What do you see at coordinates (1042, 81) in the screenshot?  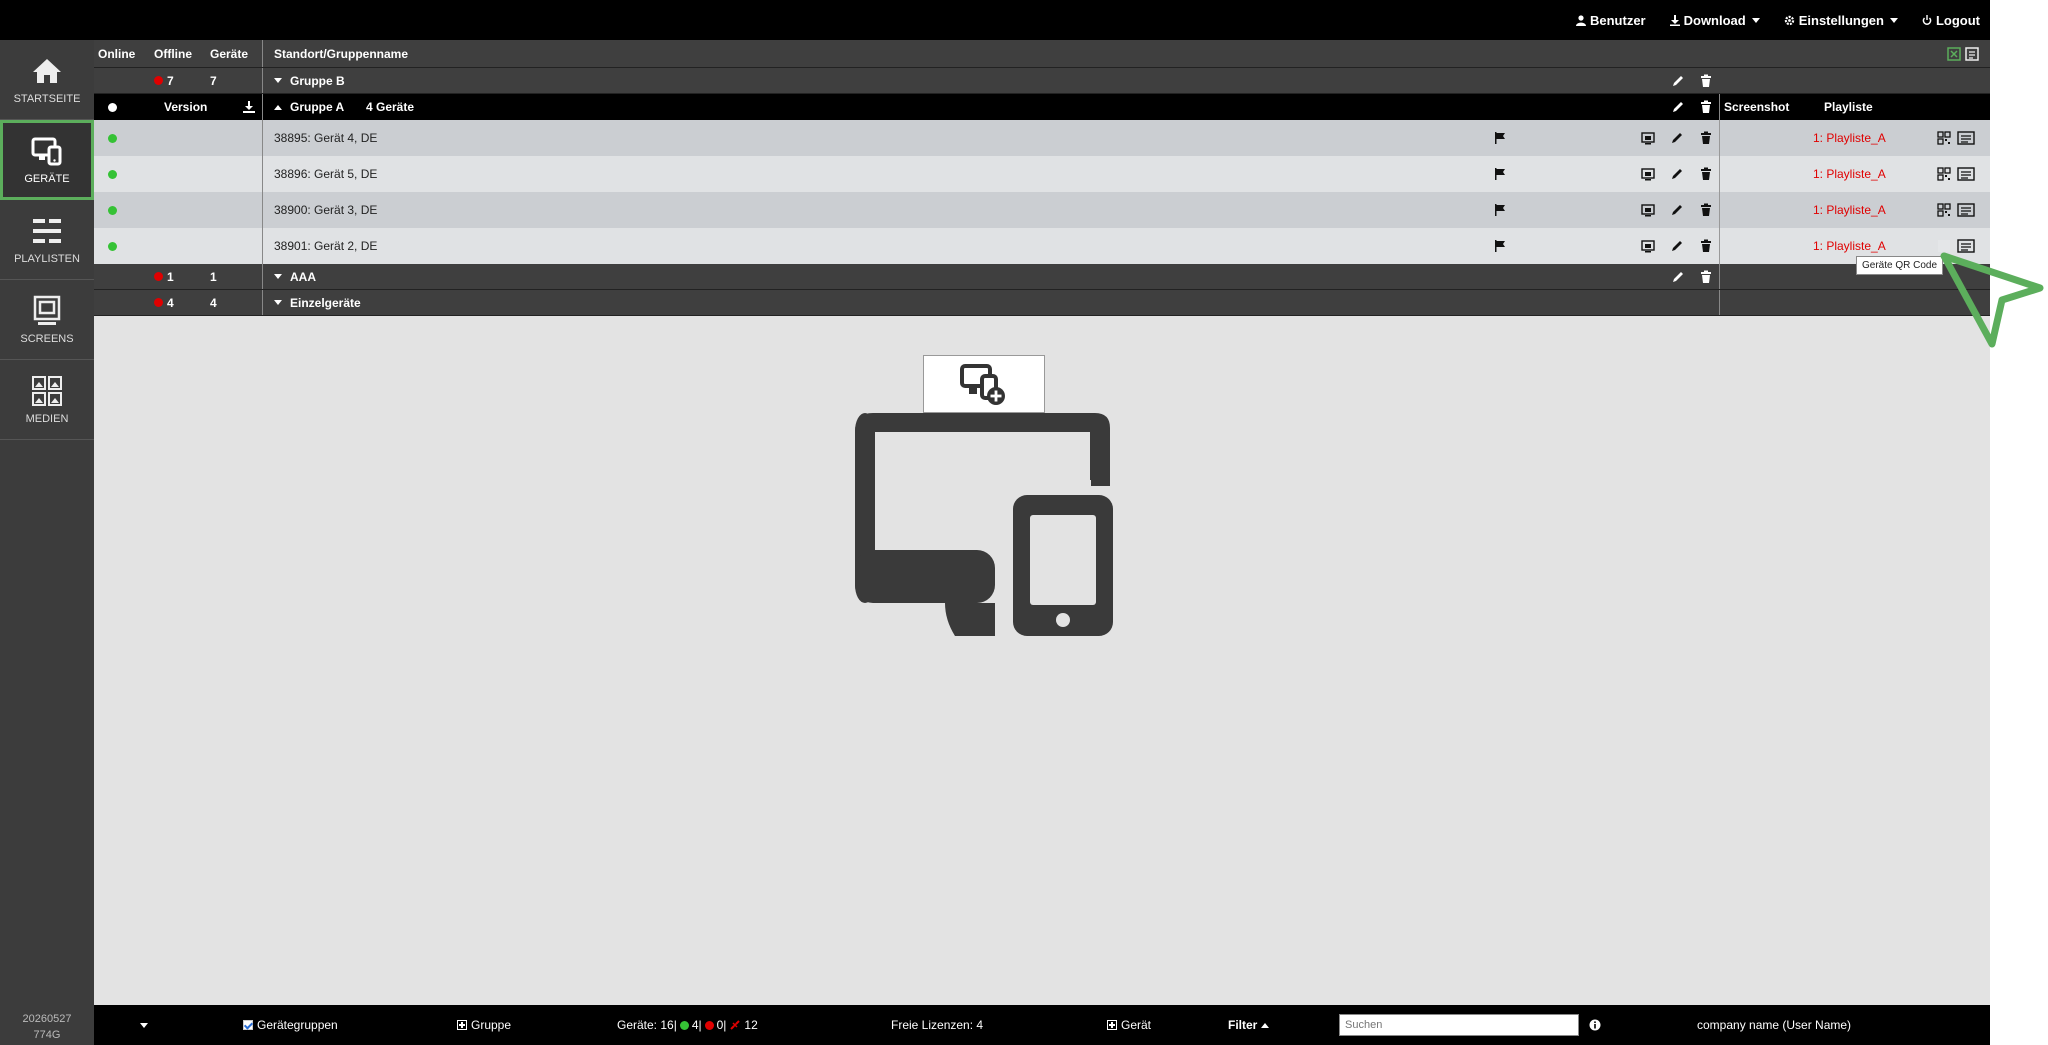 I see `group-row-gruppe-b: 7 7 Gruppe B` at bounding box center [1042, 81].